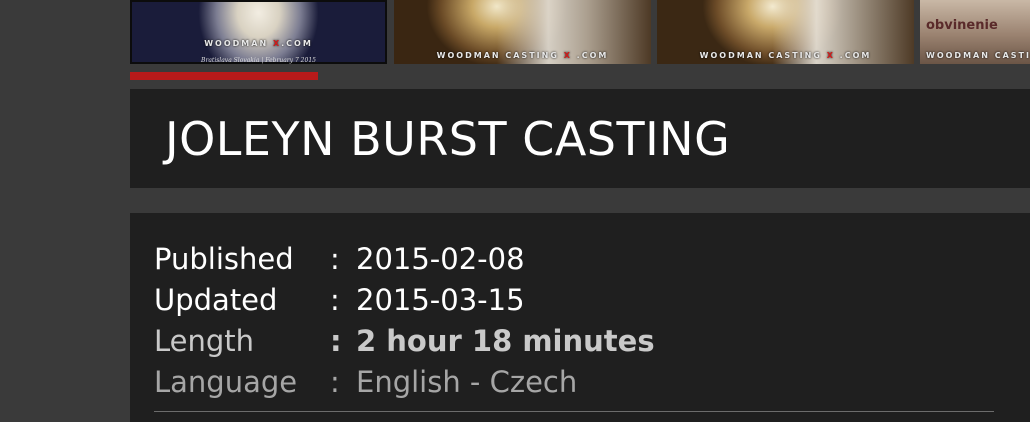  I want to click on thumbnail-3: WOODMAN CASTING X .COM, so click(785, 32).